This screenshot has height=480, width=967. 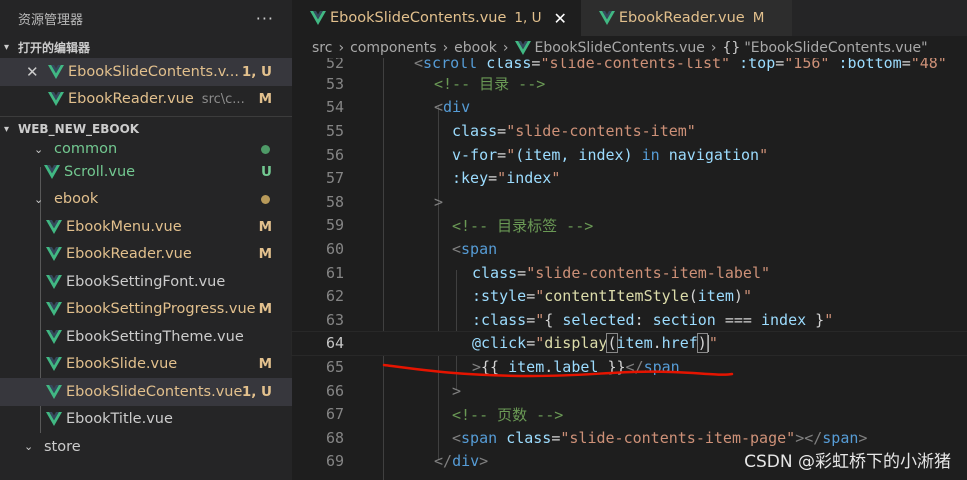 I want to click on line-content: class="slide-contents-item", so click(x=574, y=130).